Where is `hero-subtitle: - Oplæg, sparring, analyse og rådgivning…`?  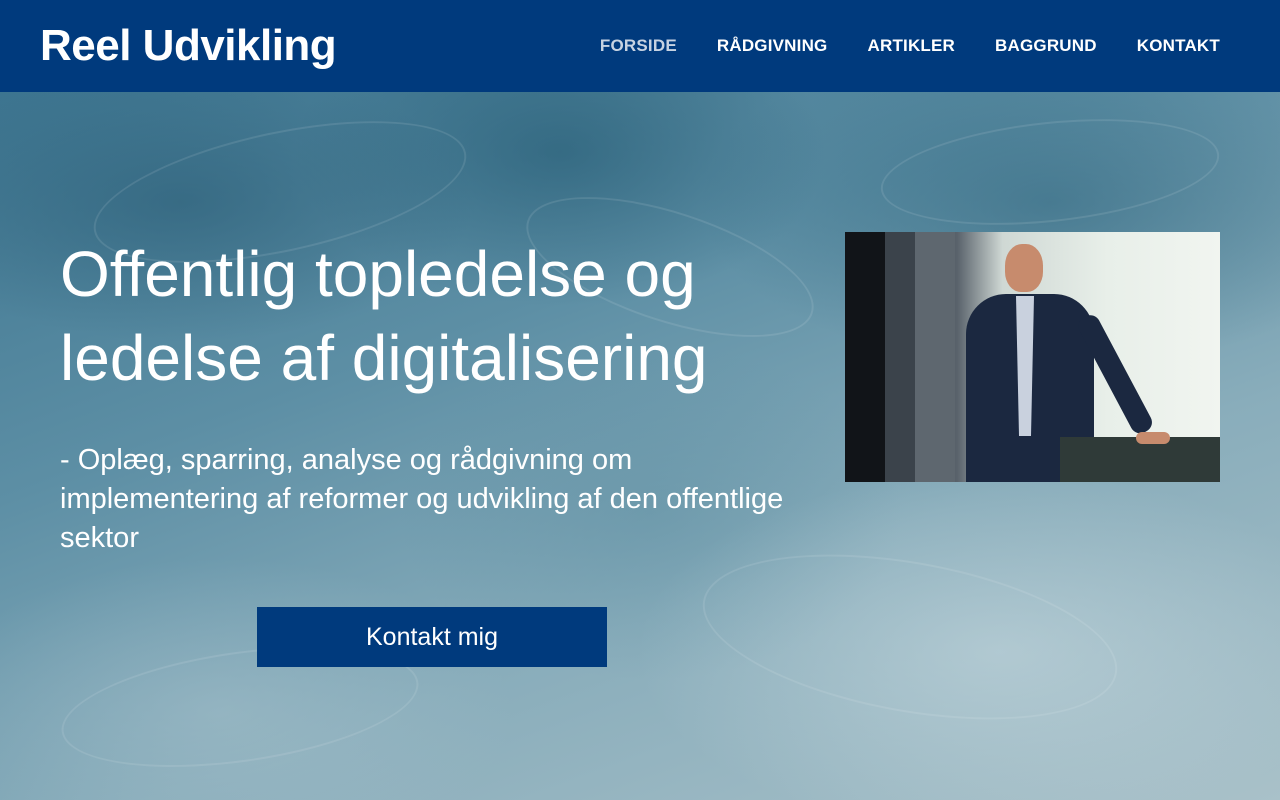 hero-subtitle: - Oplæg, sparring, analyse og rådgivning… is located at coordinates (422, 499).